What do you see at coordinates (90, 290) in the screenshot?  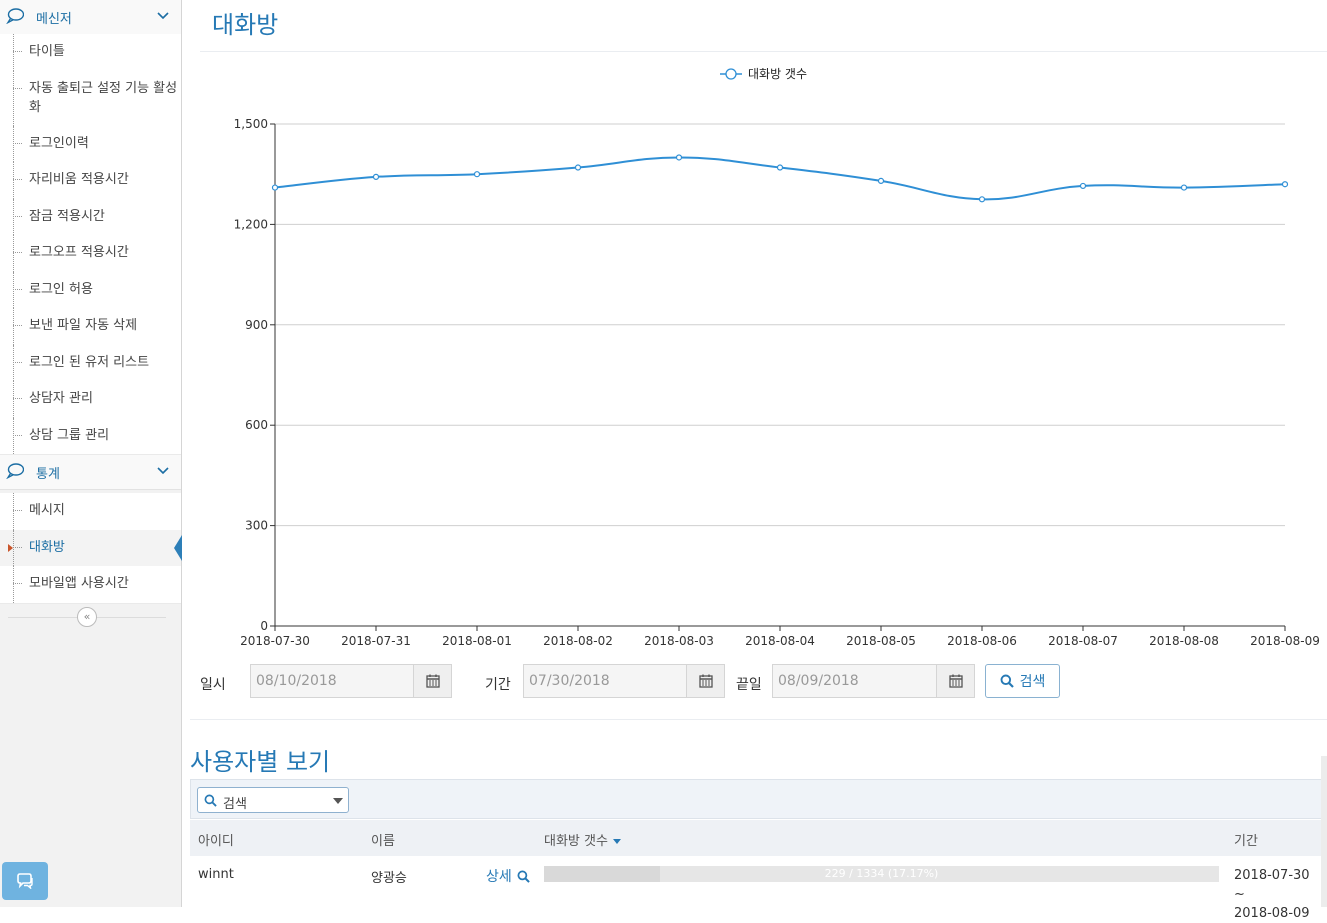 I see `sidebar-item: 로그인 허용` at bounding box center [90, 290].